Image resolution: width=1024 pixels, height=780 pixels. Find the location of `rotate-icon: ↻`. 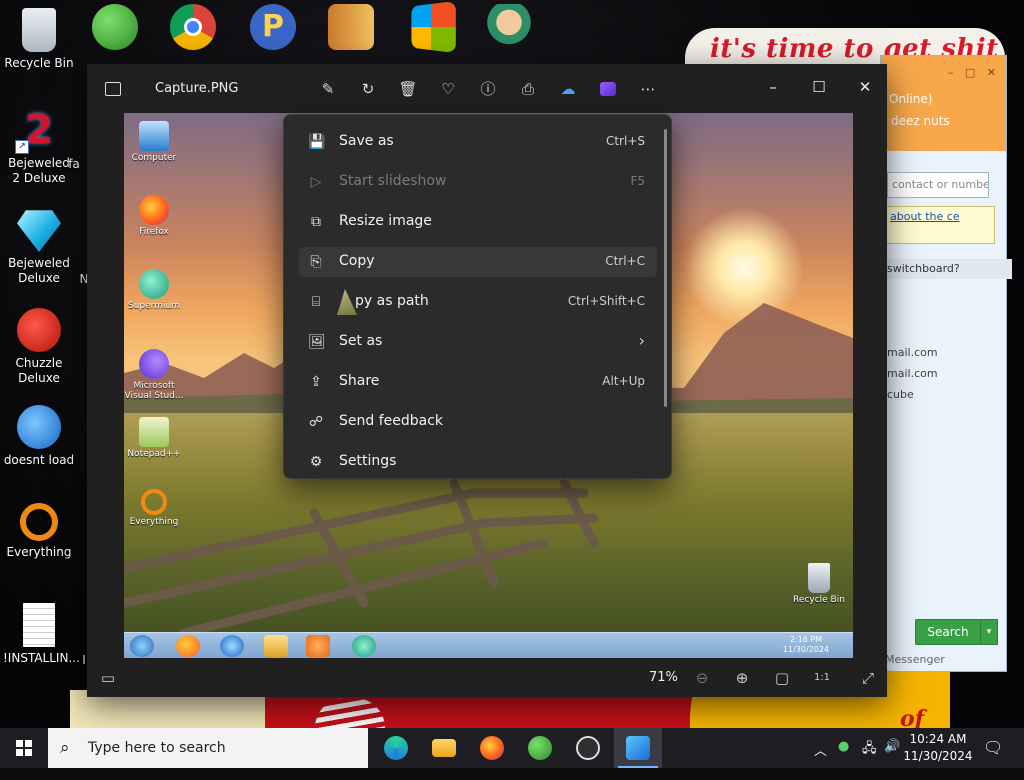

rotate-icon: ↻ is located at coordinates (368, 89).